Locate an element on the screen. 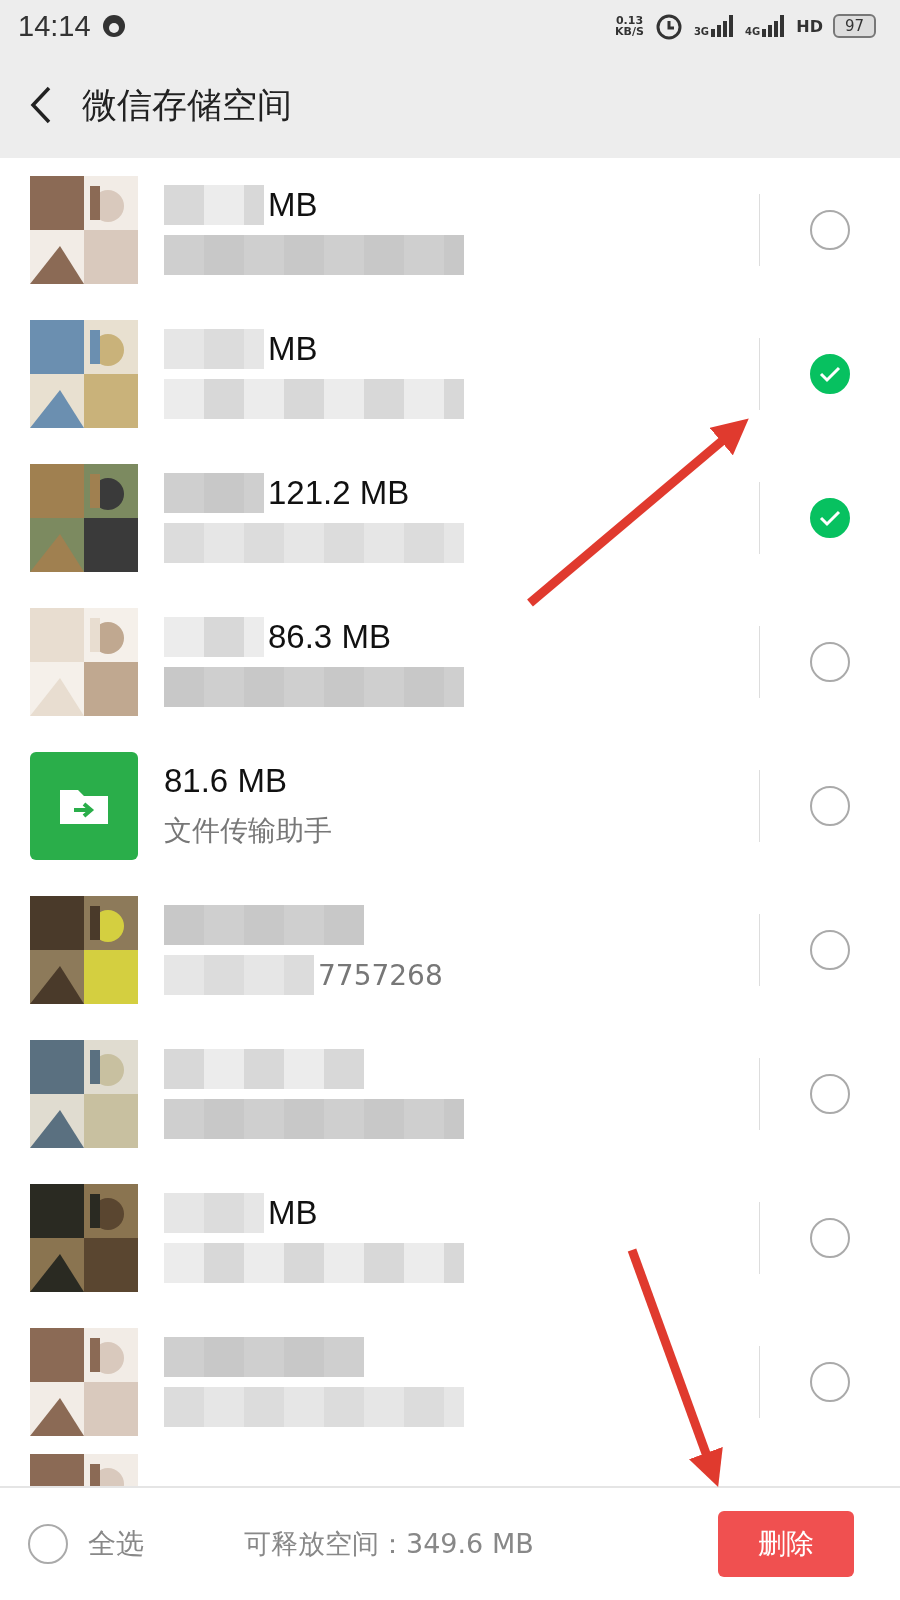 Image resolution: width=900 pixels, height=1600 pixels. folder-icon is located at coordinates (84, 806).